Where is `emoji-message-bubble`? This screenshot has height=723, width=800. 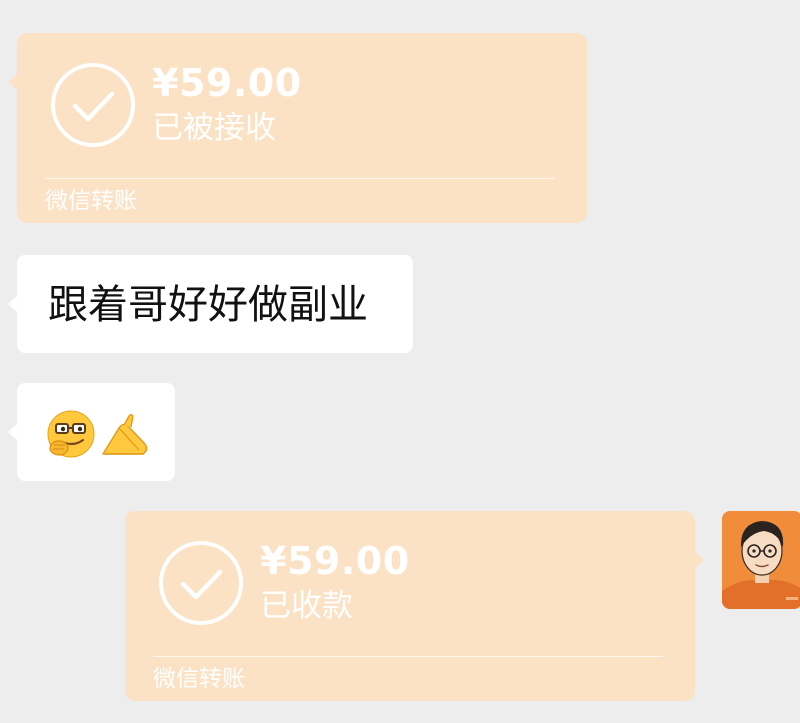
emoji-message-bubble is located at coordinates (91, 432).